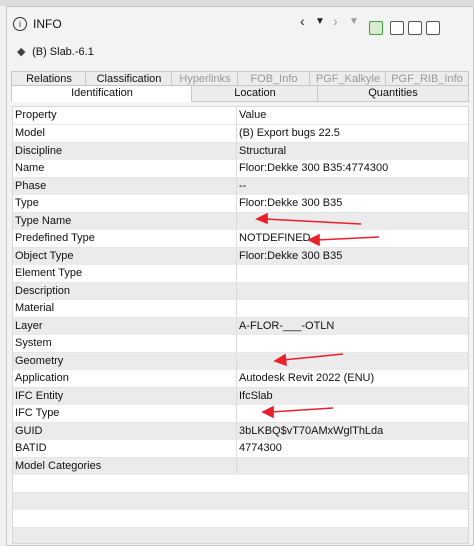 Image resolution: width=474 pixels, height=546 pixels. I want to click on annotation-arrows, so click(317, 315).